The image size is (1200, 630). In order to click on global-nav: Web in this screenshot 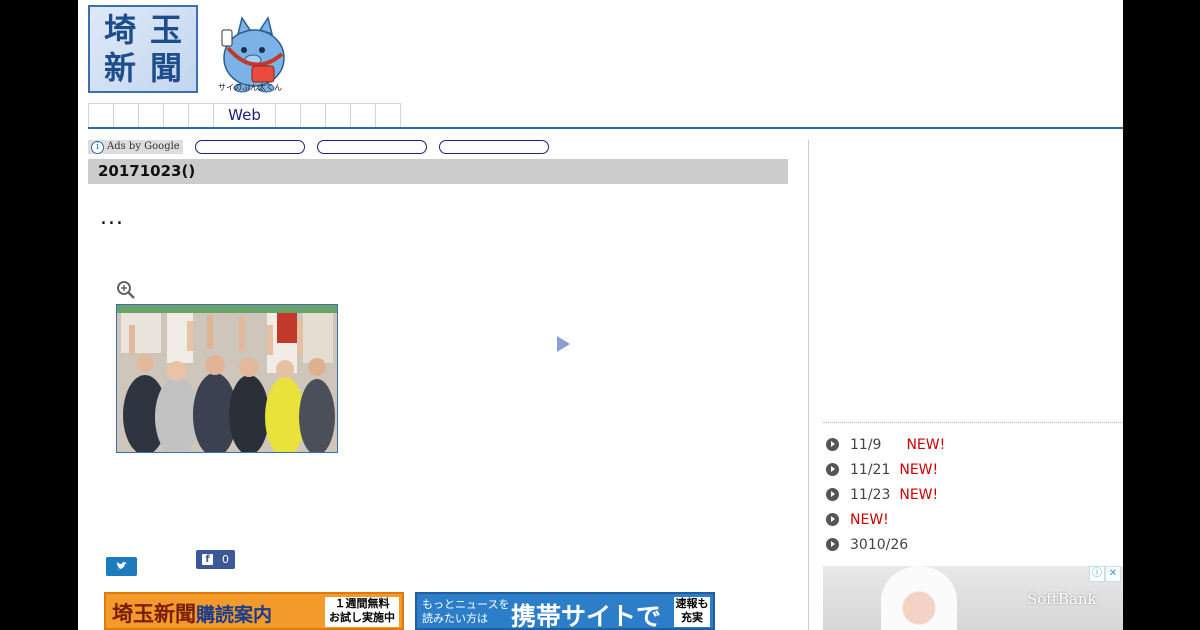, I will do `click(244, 115)`.